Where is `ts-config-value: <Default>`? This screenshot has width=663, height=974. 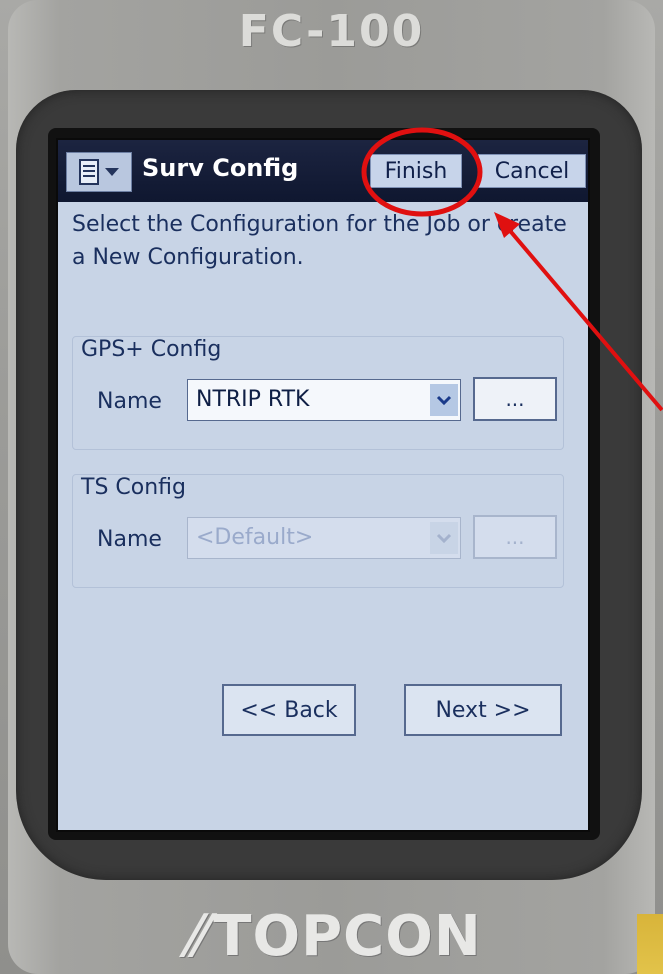 ts-config-value: <Default> is located at coordinates (255, 537).